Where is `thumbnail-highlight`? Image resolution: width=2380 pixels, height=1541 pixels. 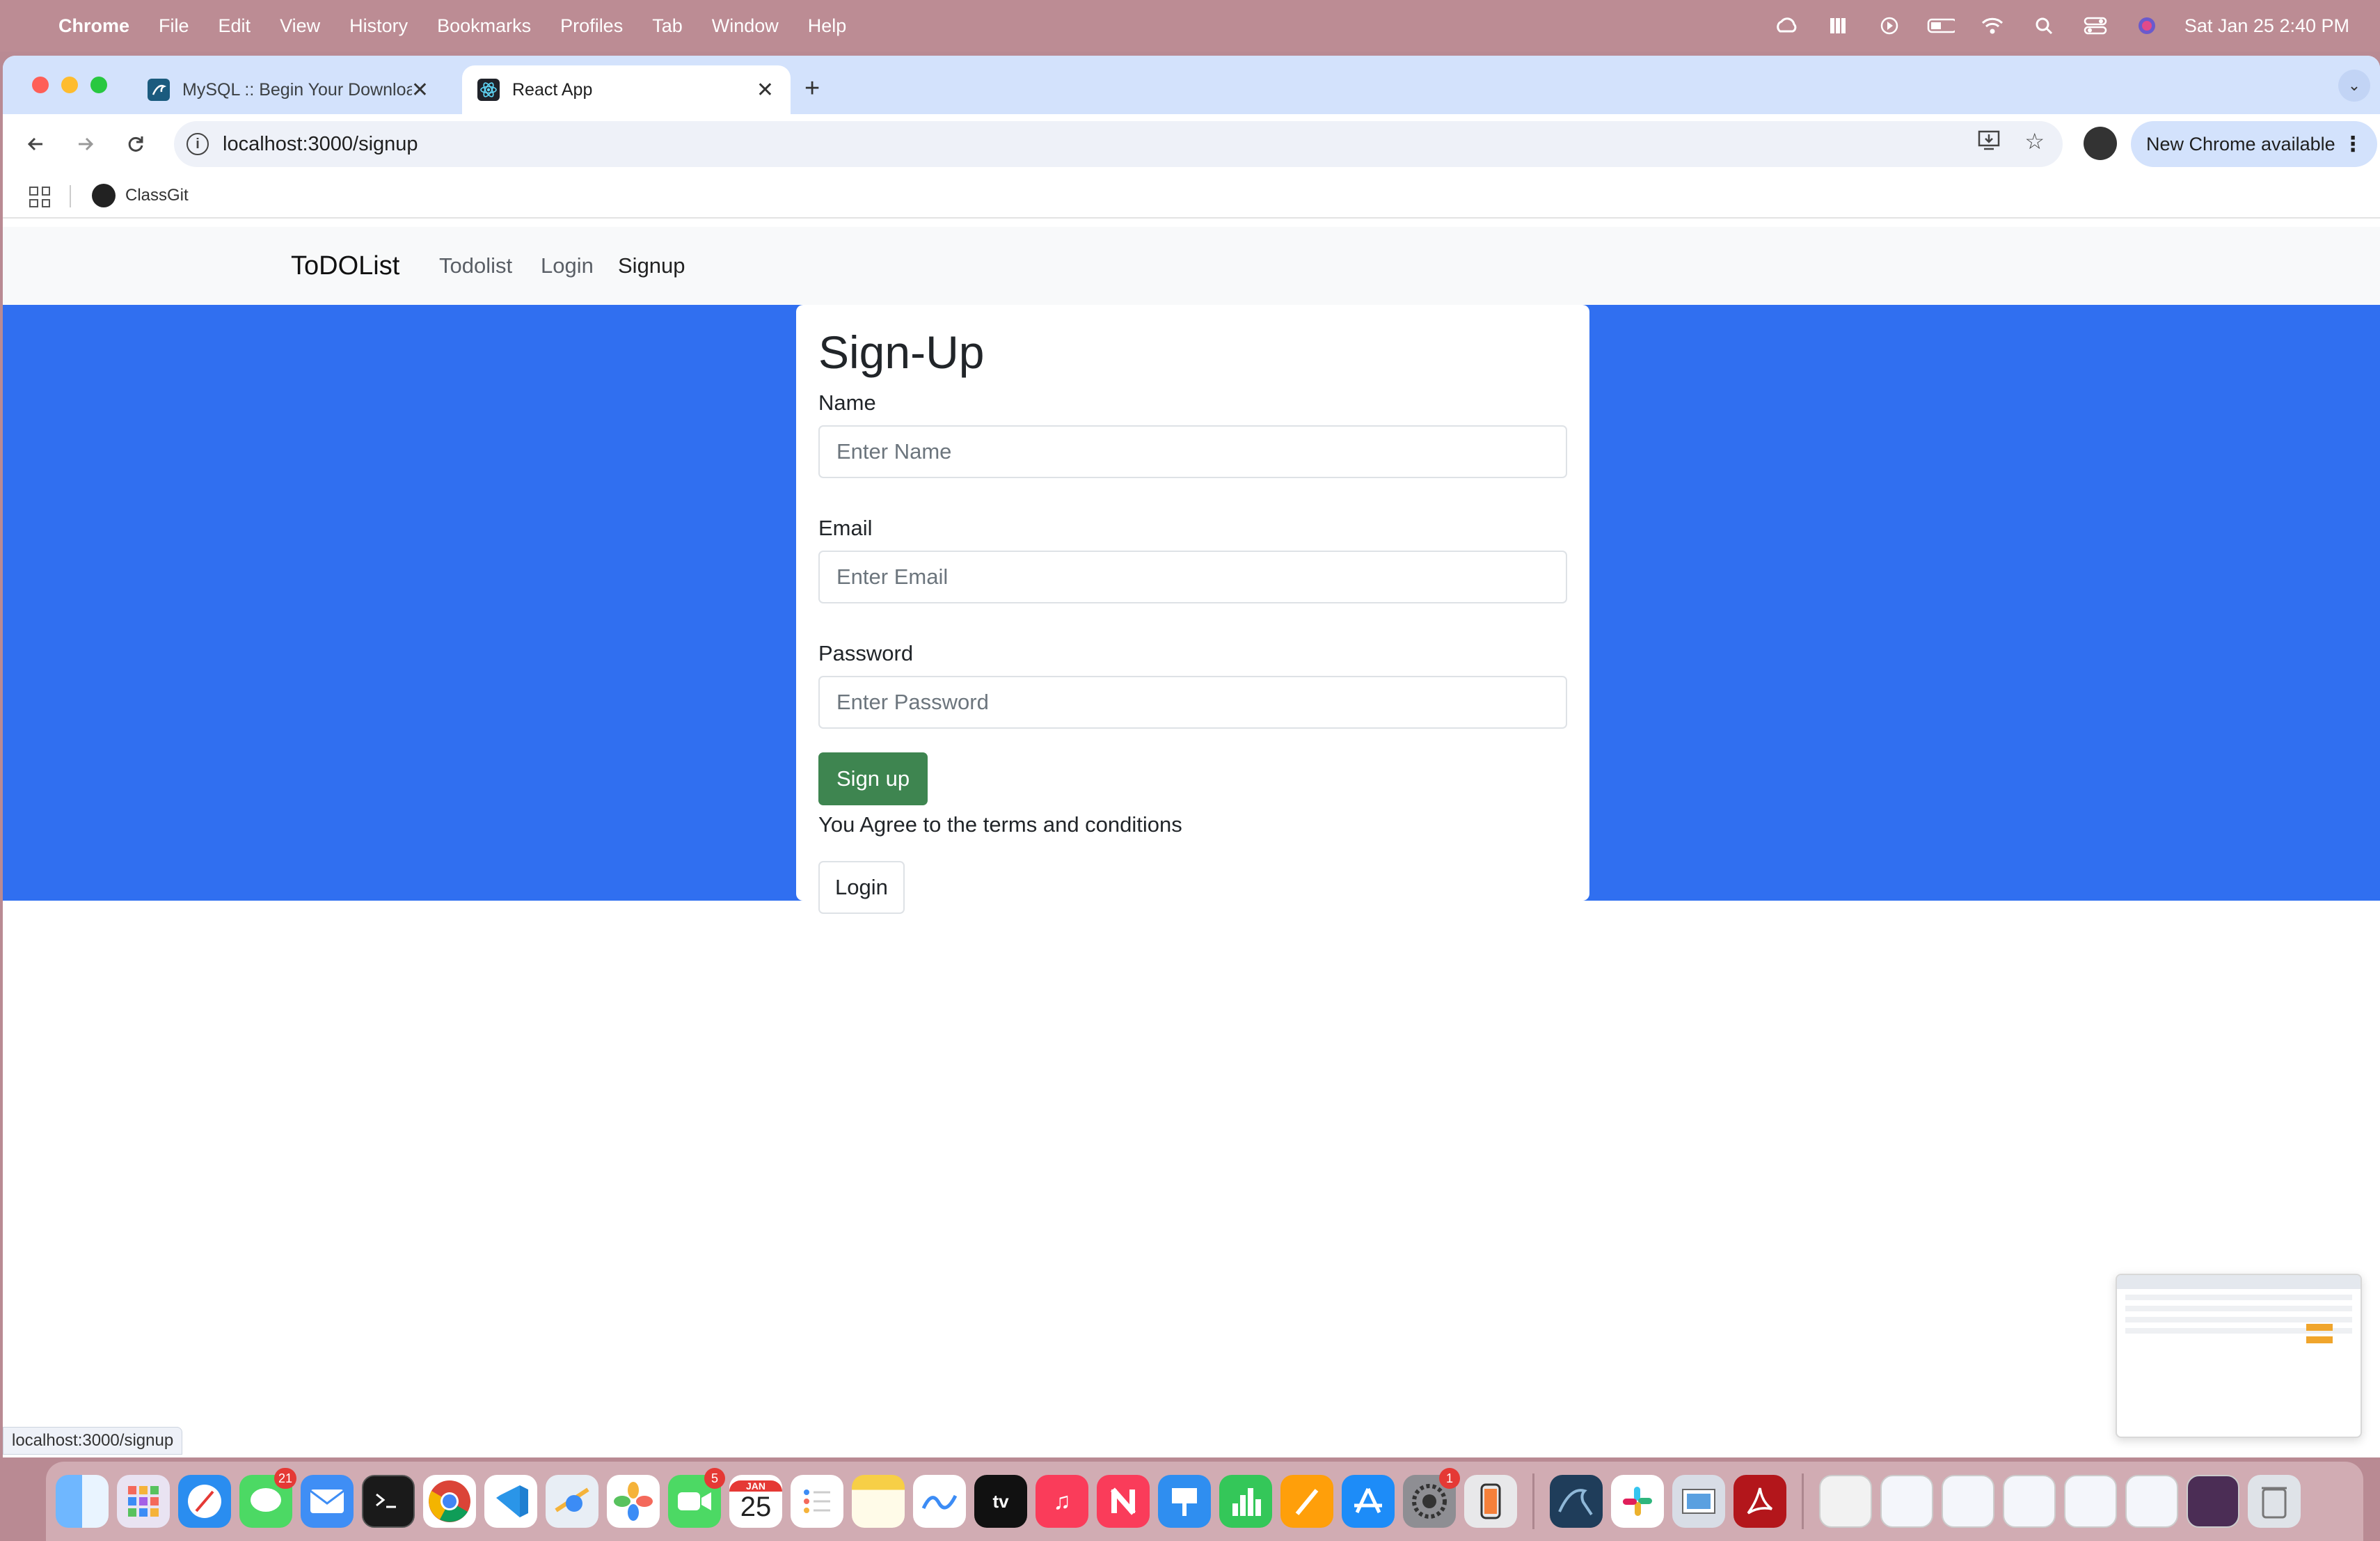
thumbnail-highlight is located at coordinates (2319, 1339).